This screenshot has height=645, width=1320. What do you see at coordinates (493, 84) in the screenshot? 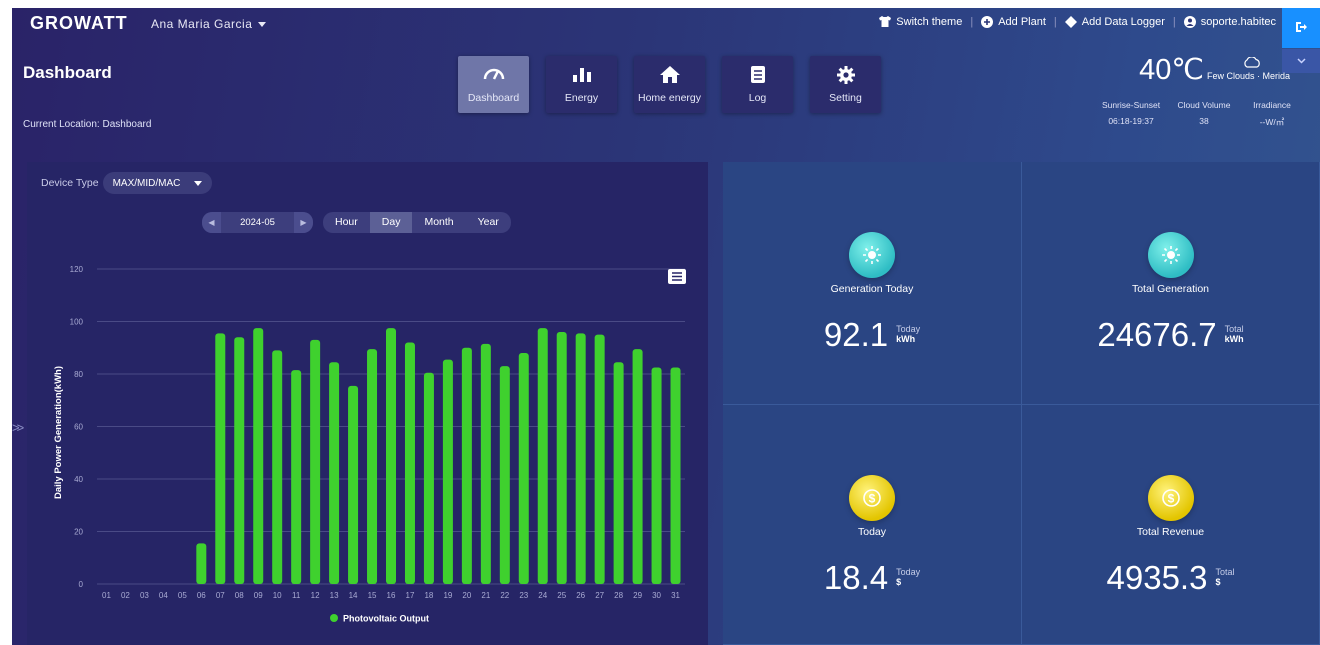
I see `nav-dashboard: Dashboard` at bounding box center [493, 84].